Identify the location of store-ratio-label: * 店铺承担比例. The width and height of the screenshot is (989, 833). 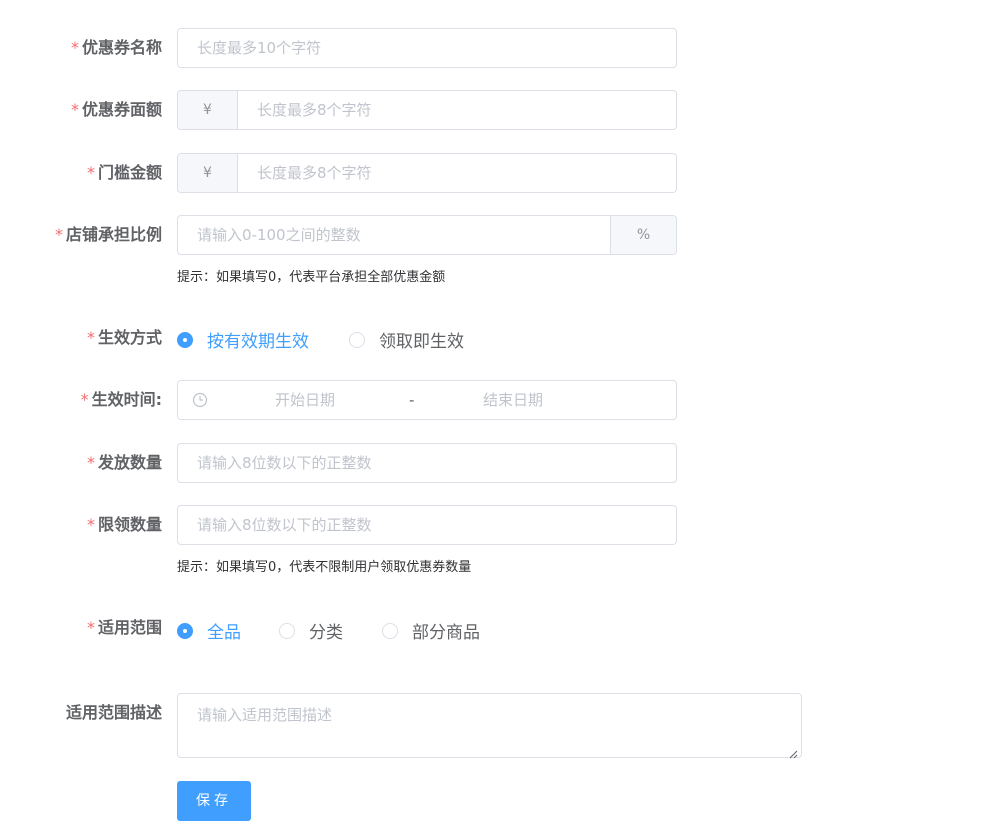
(81, 235).